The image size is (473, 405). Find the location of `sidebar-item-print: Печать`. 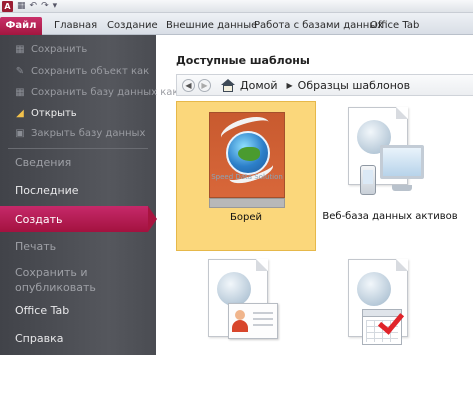

sidebar-item-print: Печать is located at coordinates (78, 246).